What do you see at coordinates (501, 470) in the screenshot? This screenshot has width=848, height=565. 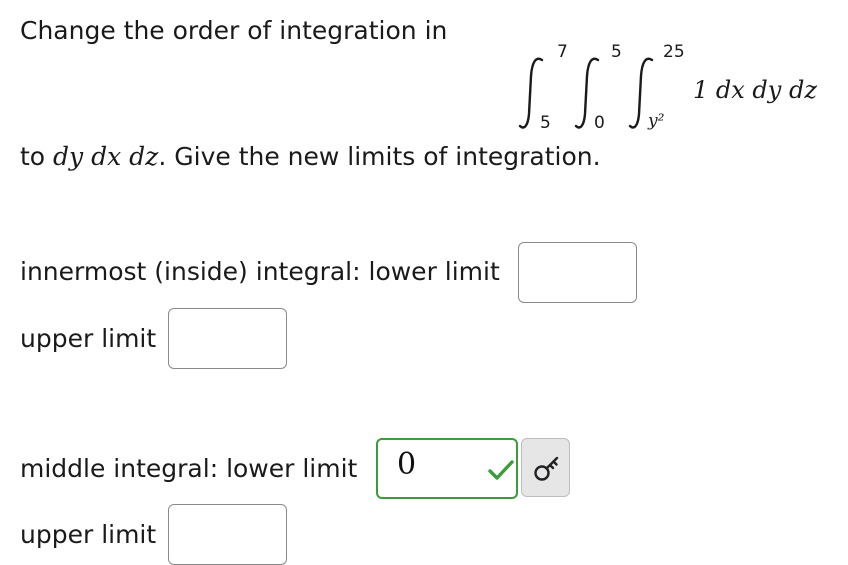 I see `checkmark-icon` at bounding box center [501, 470].